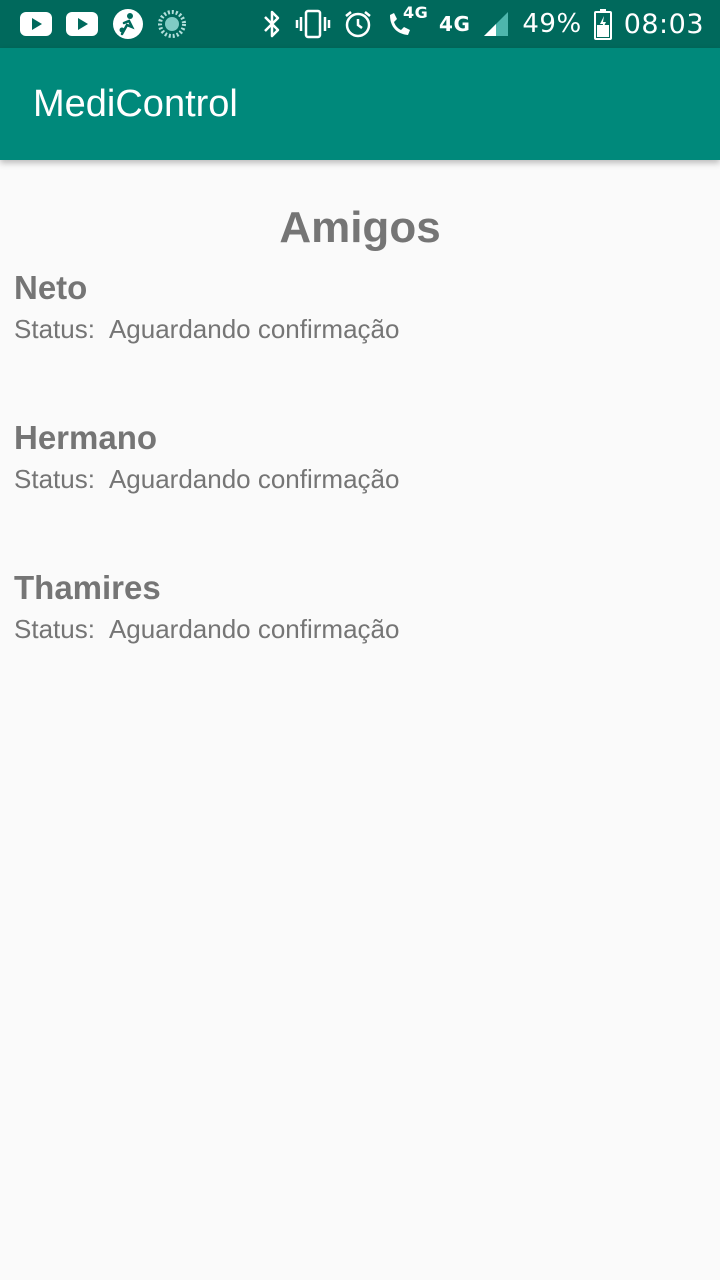 Image resolution: width=720 pixels, height=1280 pixels. I want to click on app-title: MediControl, so click(135, 103).